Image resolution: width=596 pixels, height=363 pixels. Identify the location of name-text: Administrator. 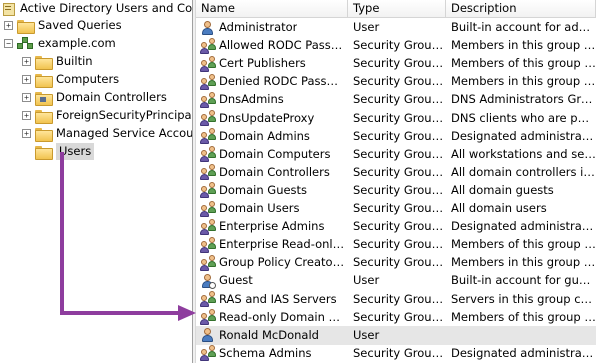
(258, 27).